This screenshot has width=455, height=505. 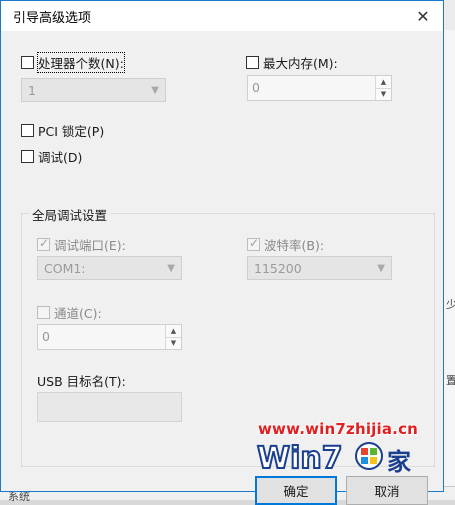 I want to click on debug-port-option: 调试端口(E):, so click(x=81, y=244).